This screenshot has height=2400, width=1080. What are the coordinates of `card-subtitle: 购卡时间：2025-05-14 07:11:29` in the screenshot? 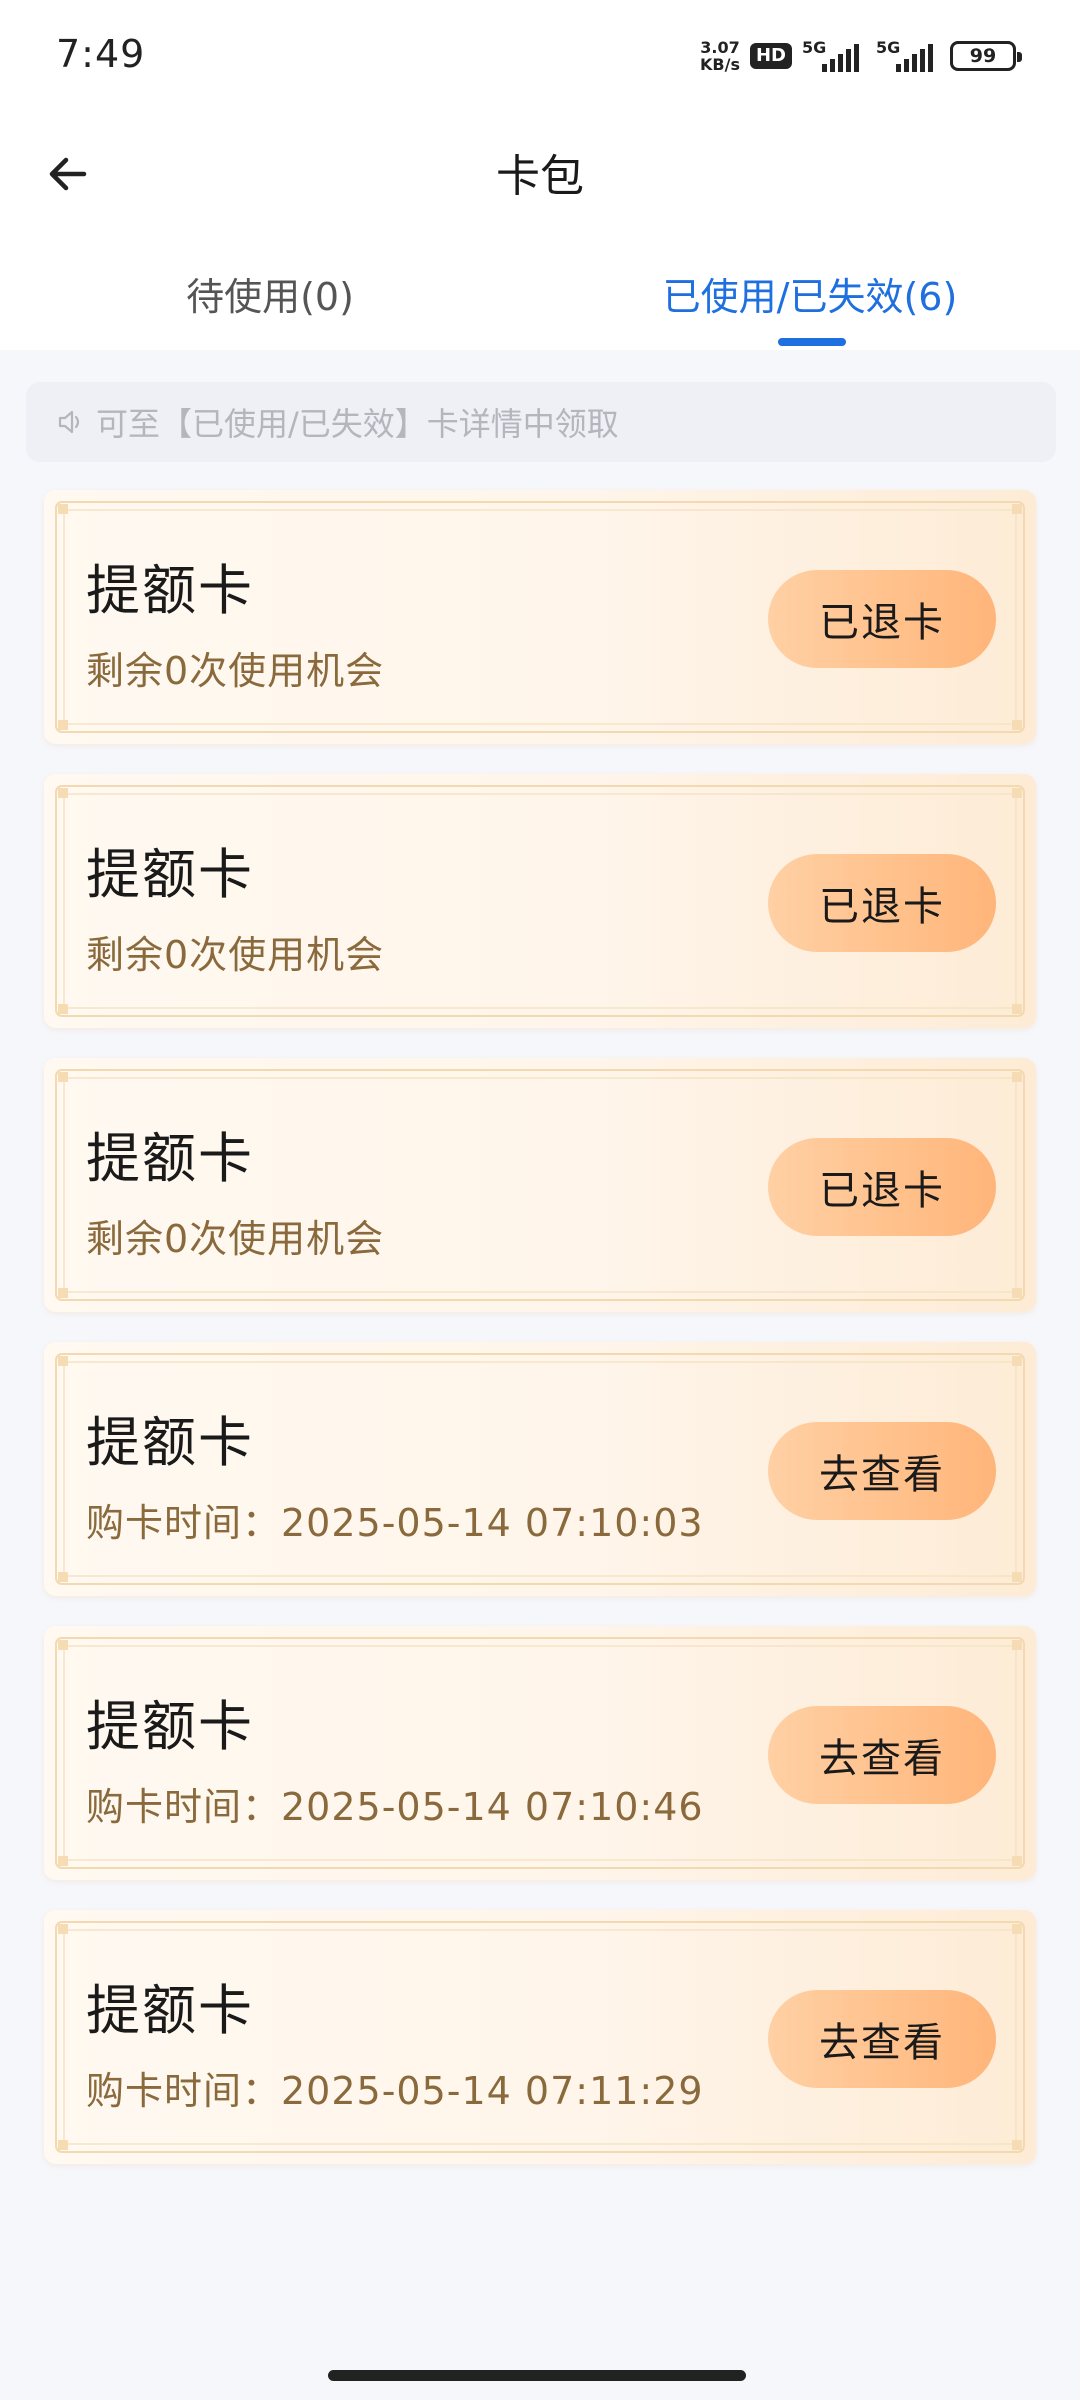 It's located at (395, 2091).